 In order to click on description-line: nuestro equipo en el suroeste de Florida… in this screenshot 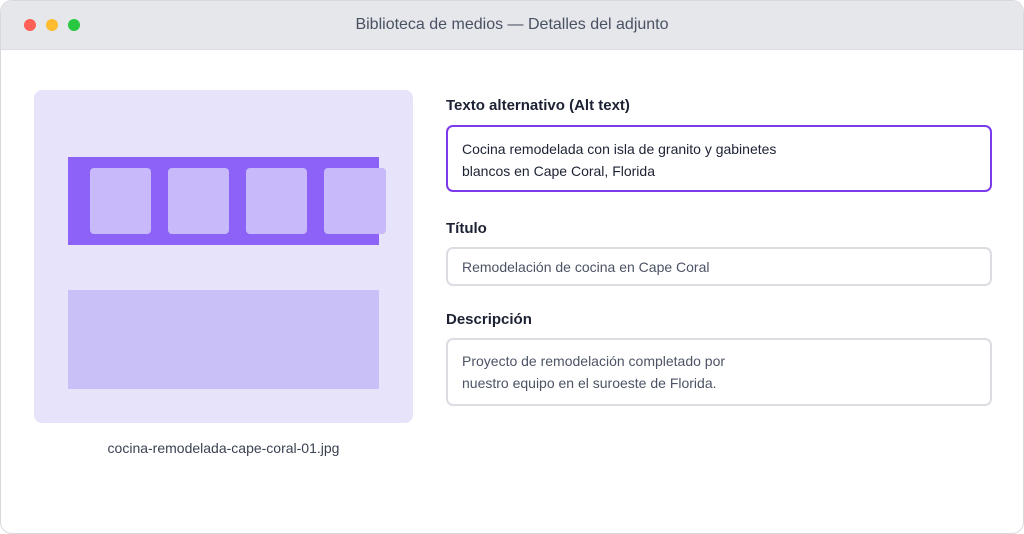, I will do `click(589, 383)`.